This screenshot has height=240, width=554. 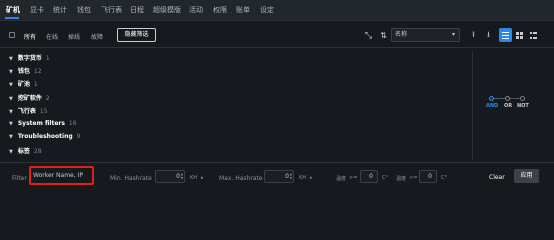 I want to click on filter-online: 在线, so click(x=52, y=36).